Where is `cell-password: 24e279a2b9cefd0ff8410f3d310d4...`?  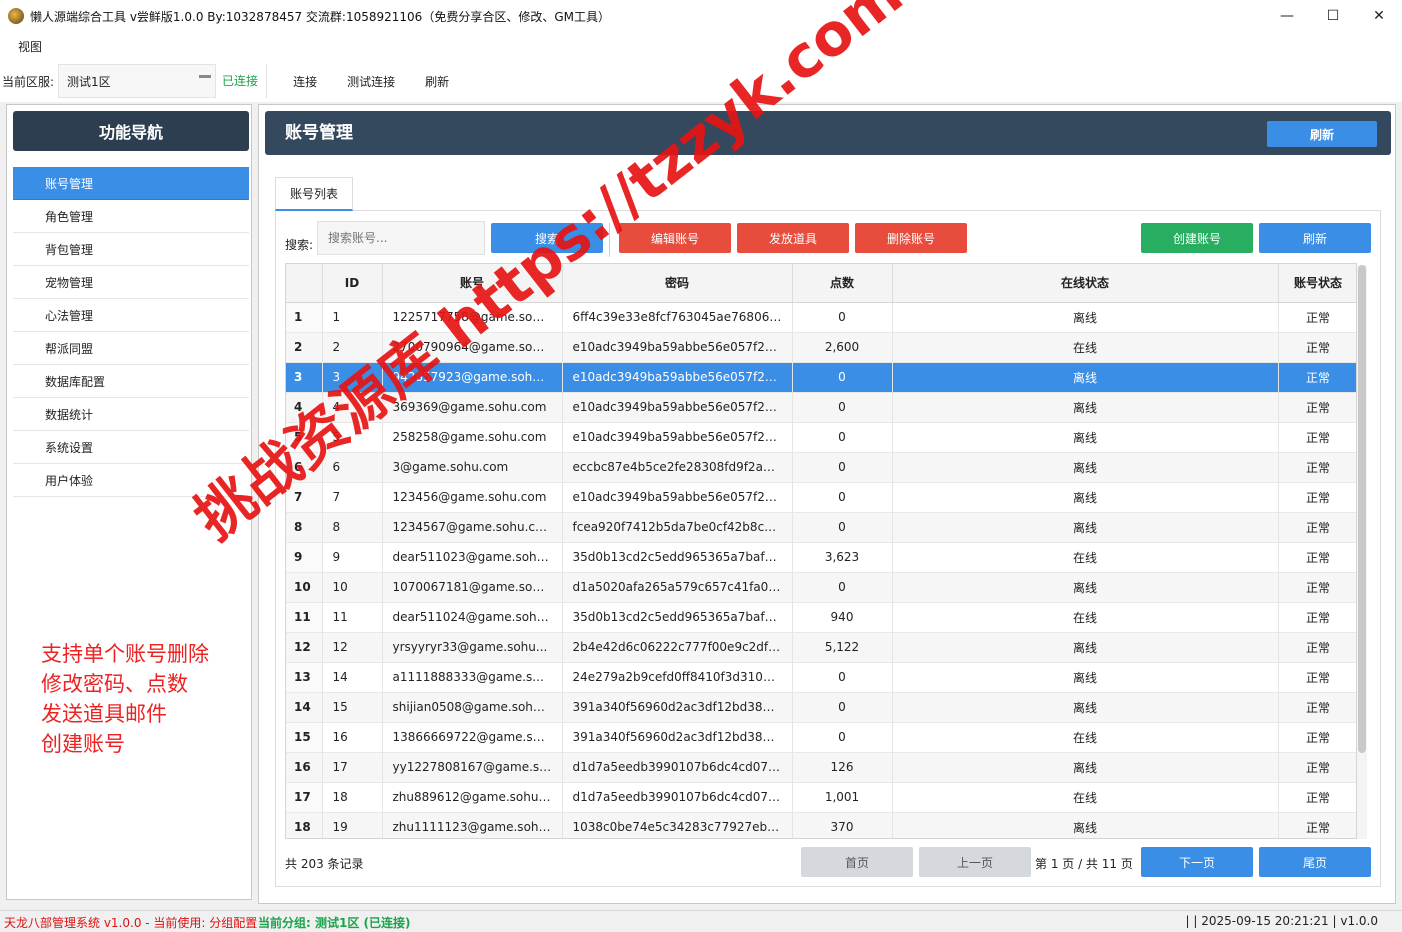
cell-password: 24e279a2b9cefd0ff8410f3d310d4... is located at coordinates (677, 677).